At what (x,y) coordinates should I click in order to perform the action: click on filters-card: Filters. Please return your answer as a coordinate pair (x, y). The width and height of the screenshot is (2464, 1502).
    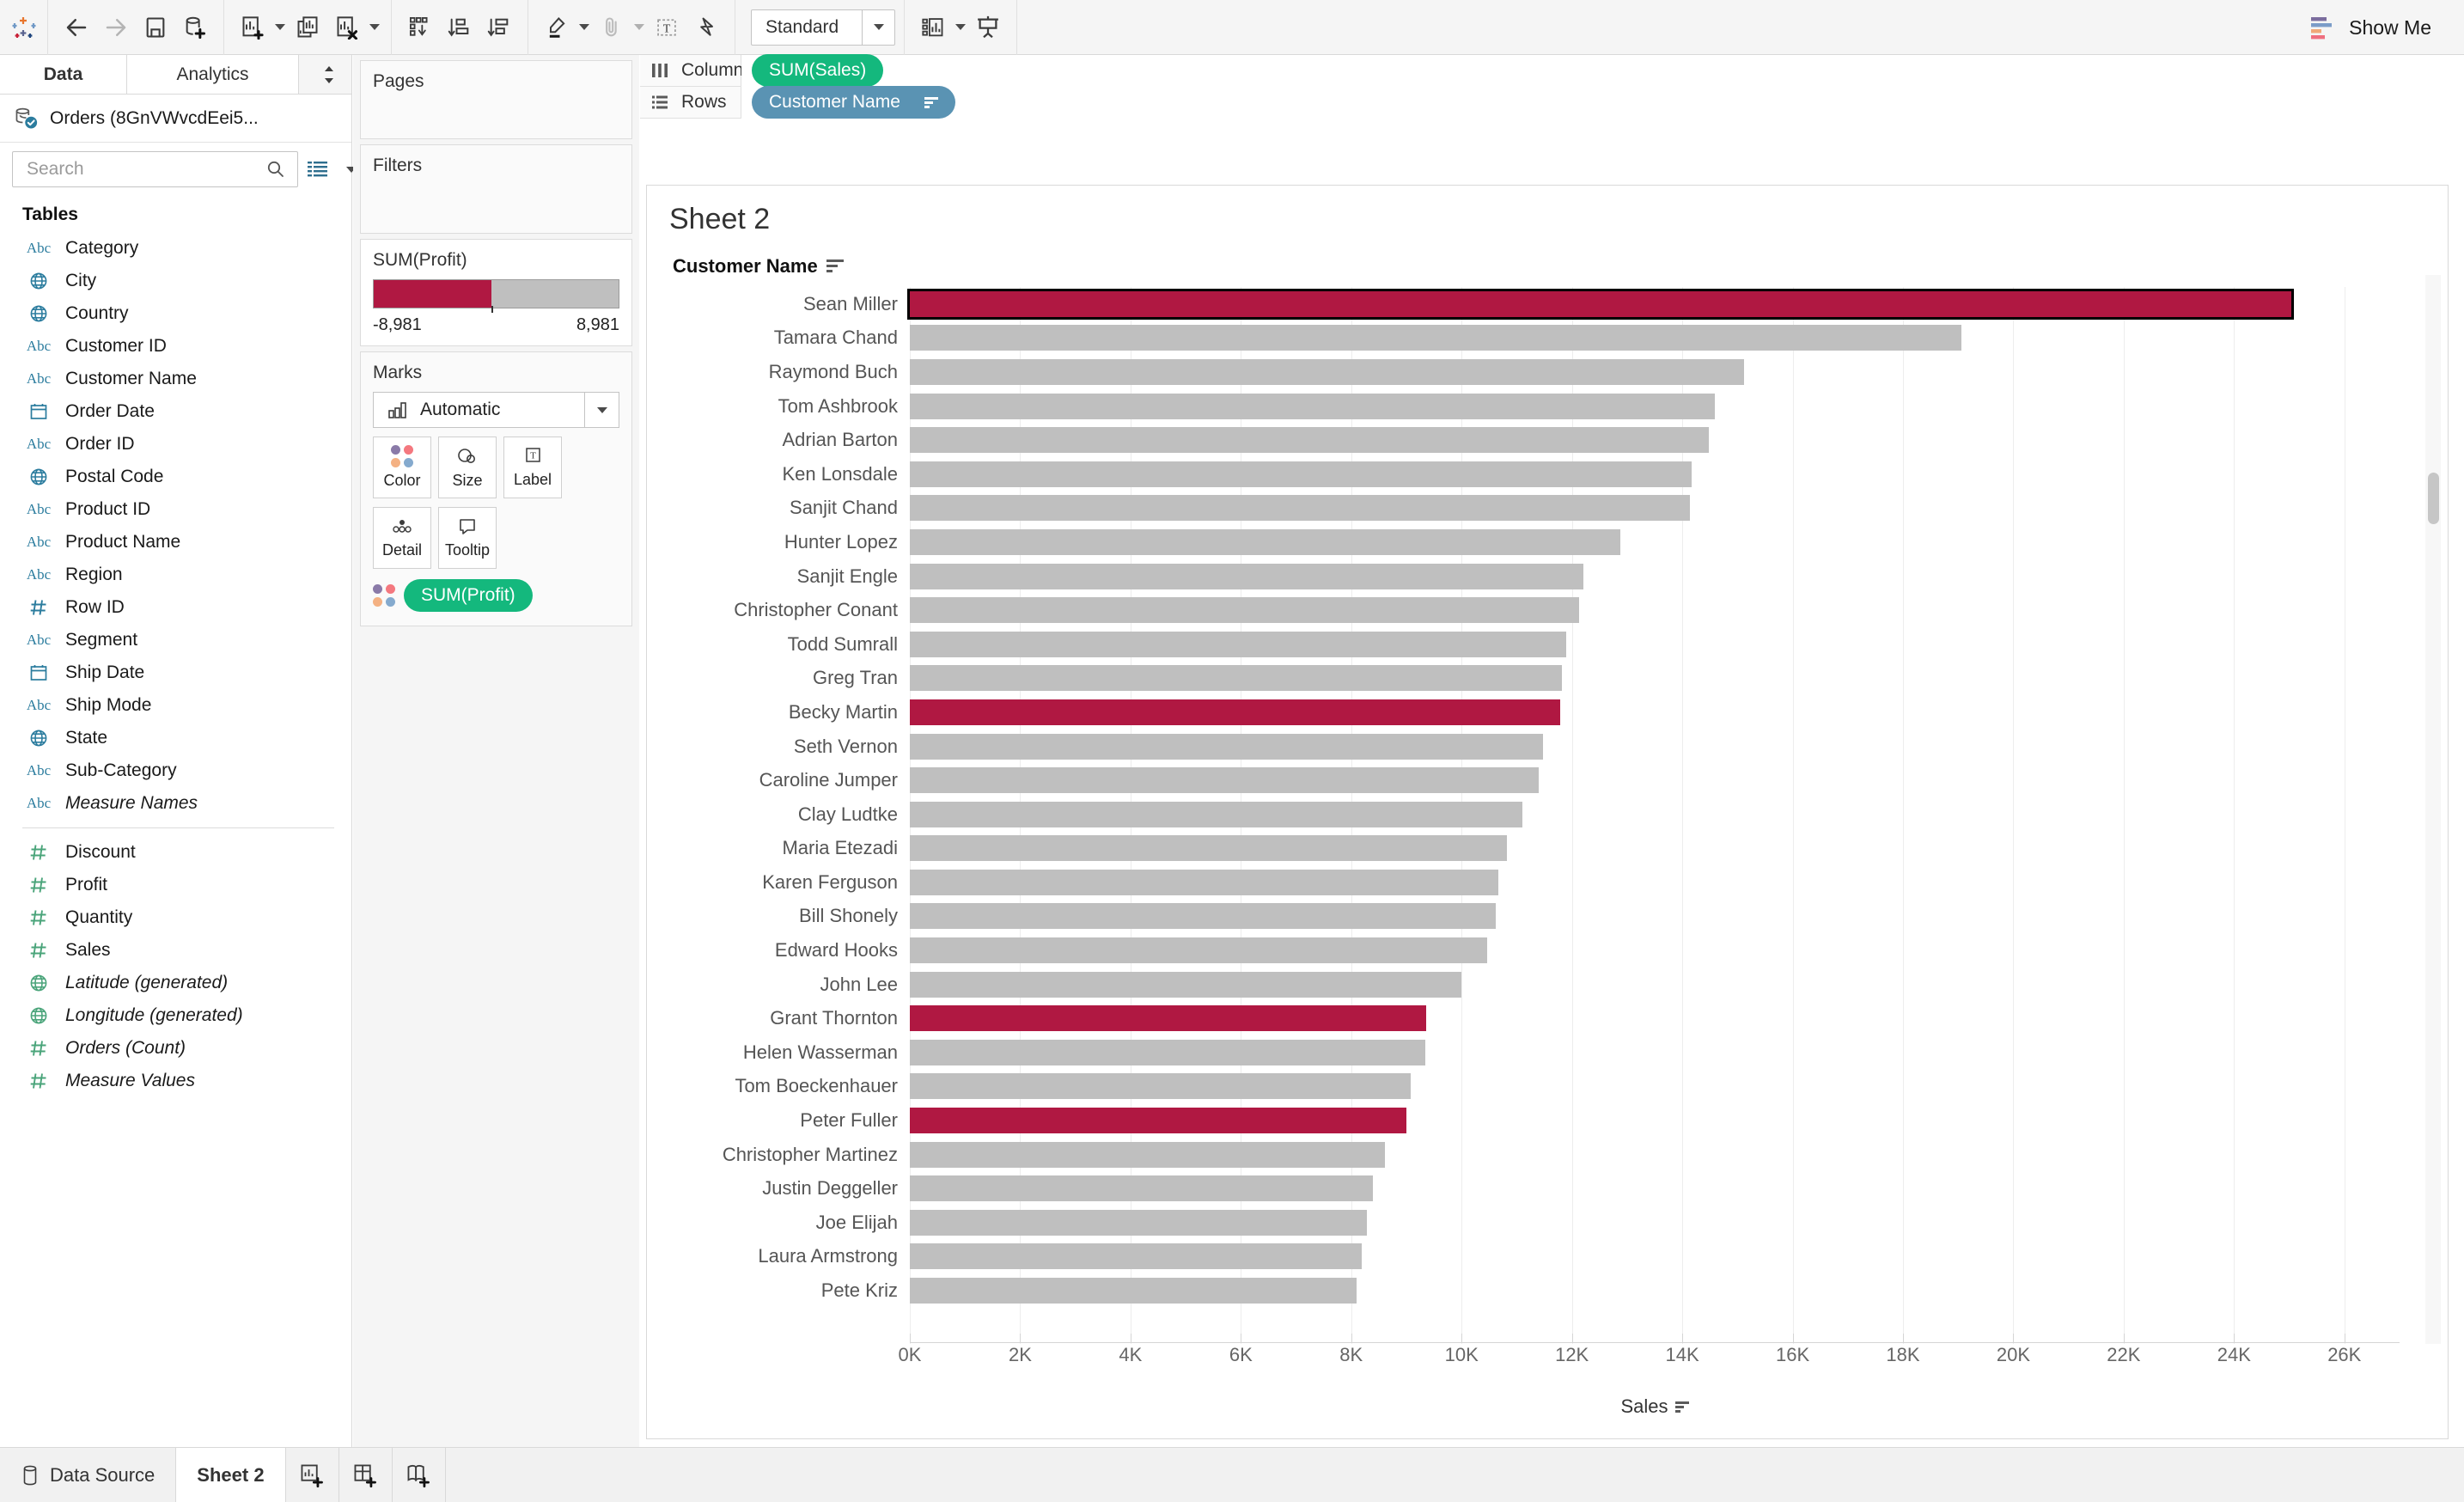
    Looking at the image, I should click on (496, 189).